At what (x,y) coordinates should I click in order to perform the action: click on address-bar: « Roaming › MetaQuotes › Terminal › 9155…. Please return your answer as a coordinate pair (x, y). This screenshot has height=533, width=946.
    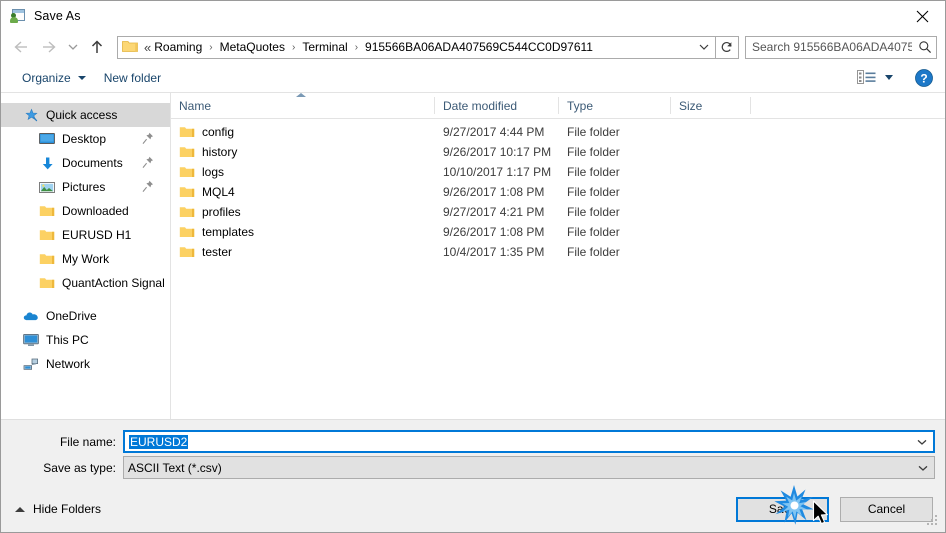
    Looking at the image, I should click on (416, 47).